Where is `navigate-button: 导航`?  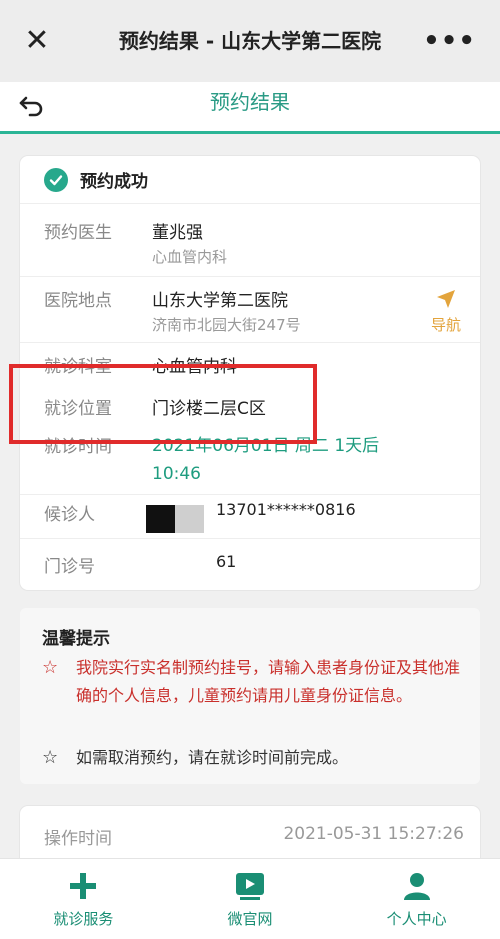 navigate-button: 导航 is located at coordinates (446, 311).